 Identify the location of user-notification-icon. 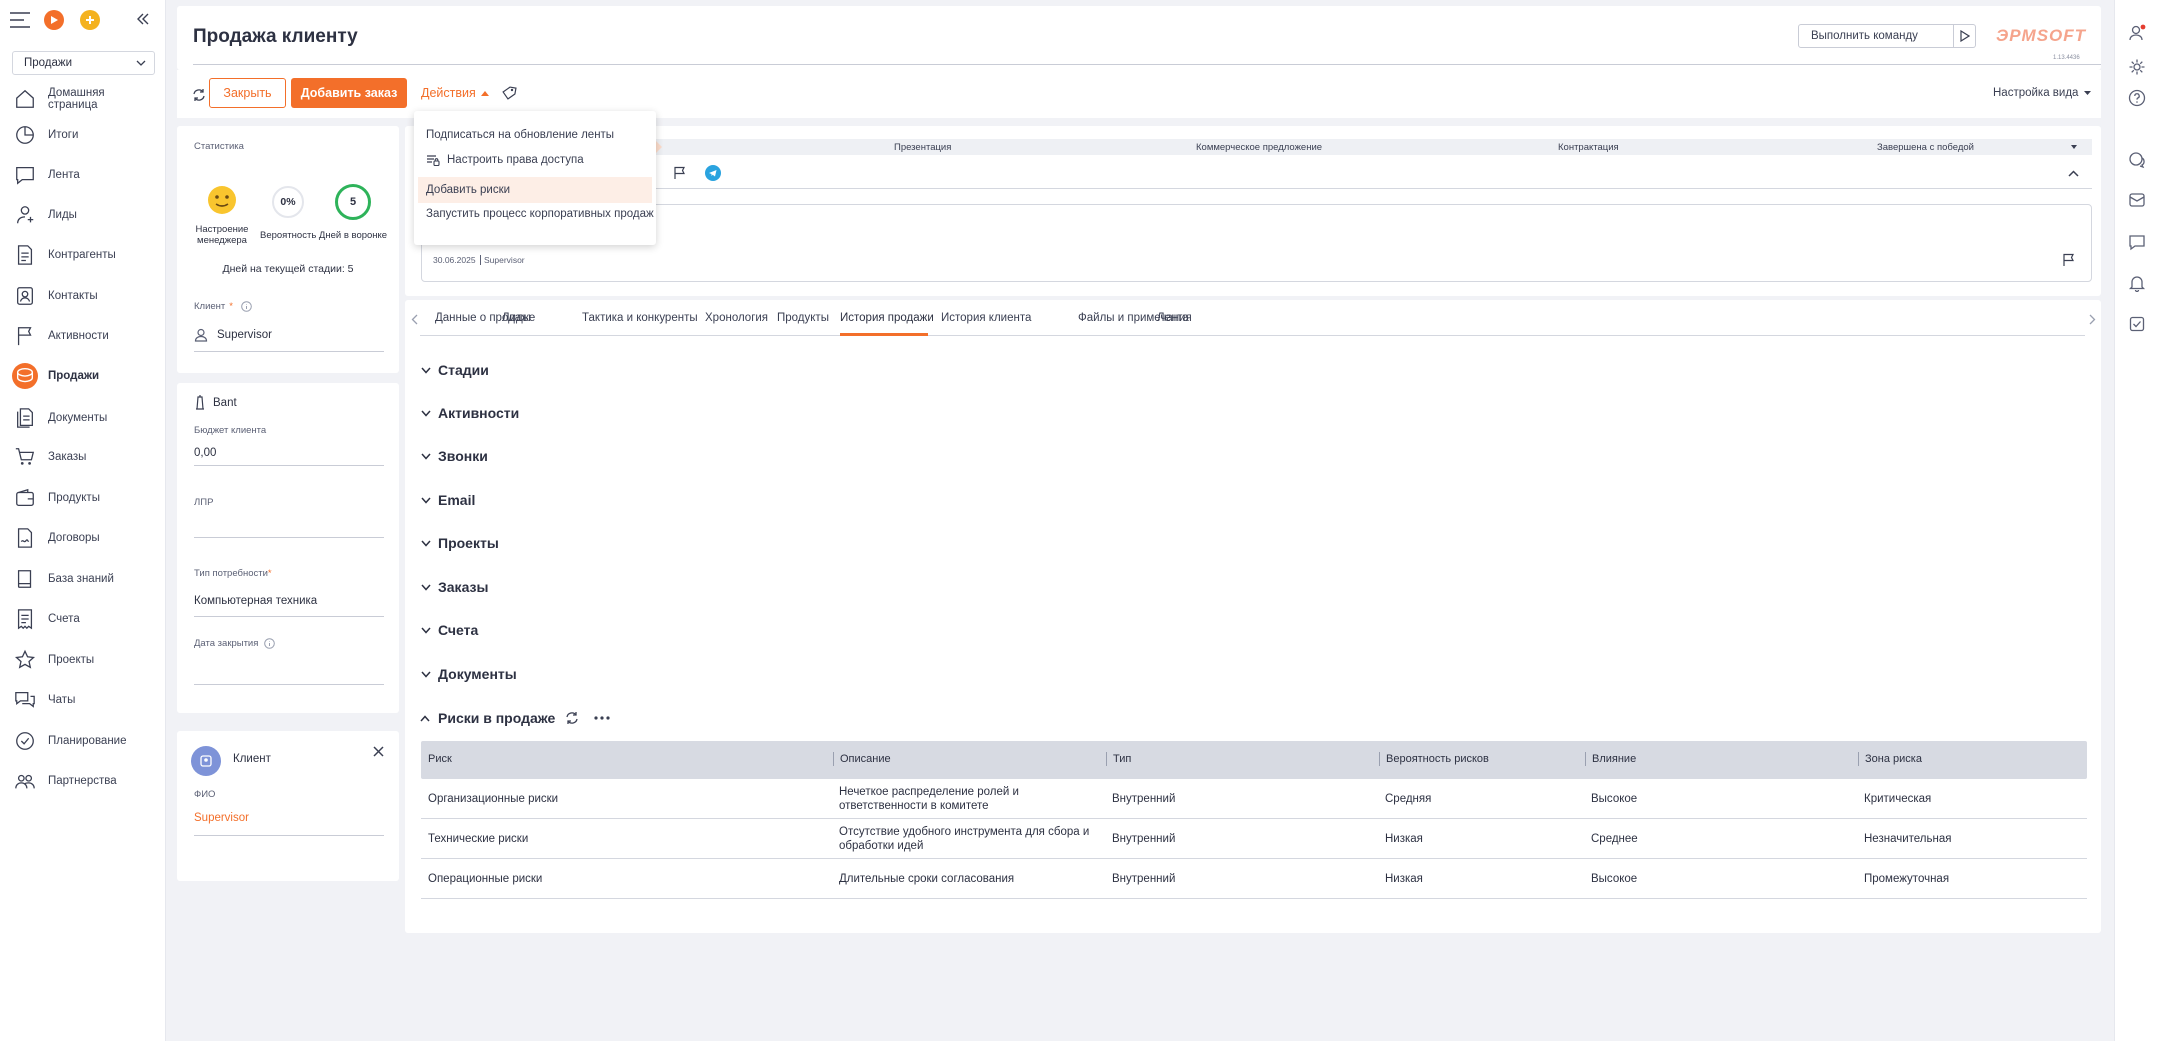
(2137, 33).